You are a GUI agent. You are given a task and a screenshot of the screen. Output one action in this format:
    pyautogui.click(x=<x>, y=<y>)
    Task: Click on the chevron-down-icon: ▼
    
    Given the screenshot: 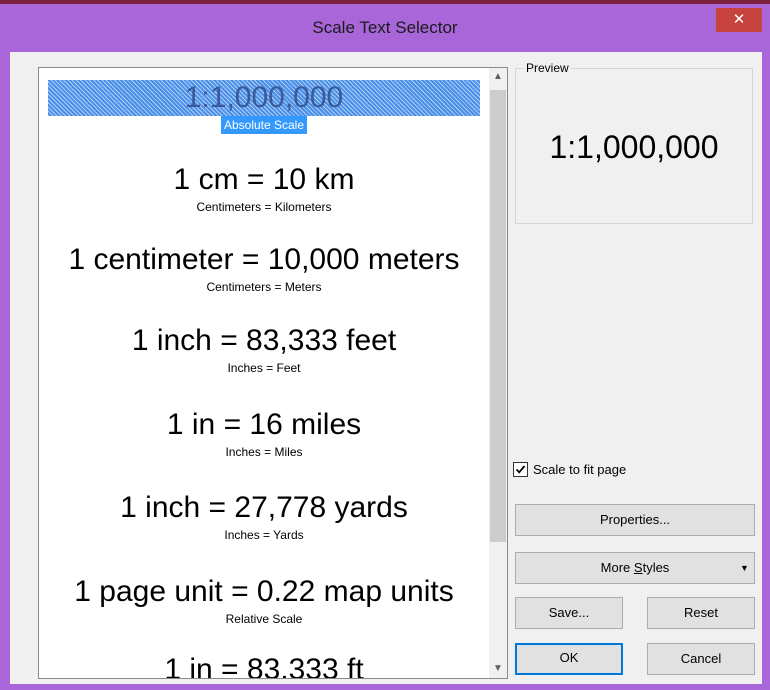 What is the action you would take?
    pyautogui.click(x=498, y=669)
    